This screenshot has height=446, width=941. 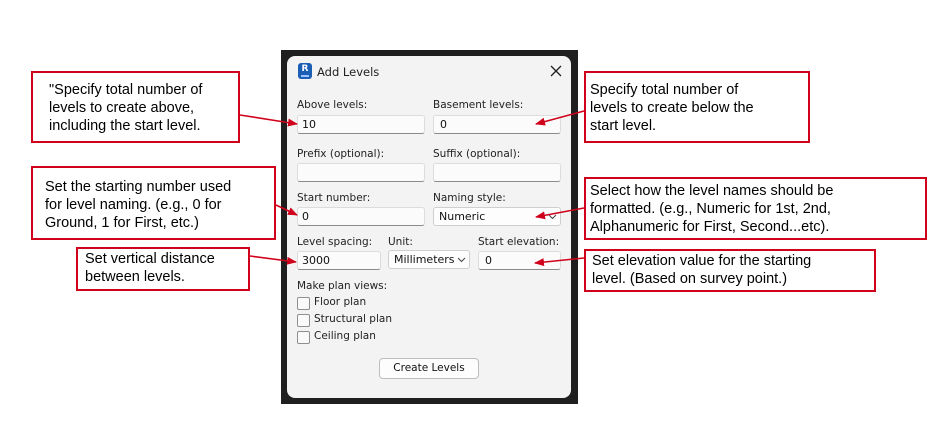 What do you see at coordinates (268, 120) in the screenshot?
I see `arrow-above-levels` at bounding box center [268, 120].